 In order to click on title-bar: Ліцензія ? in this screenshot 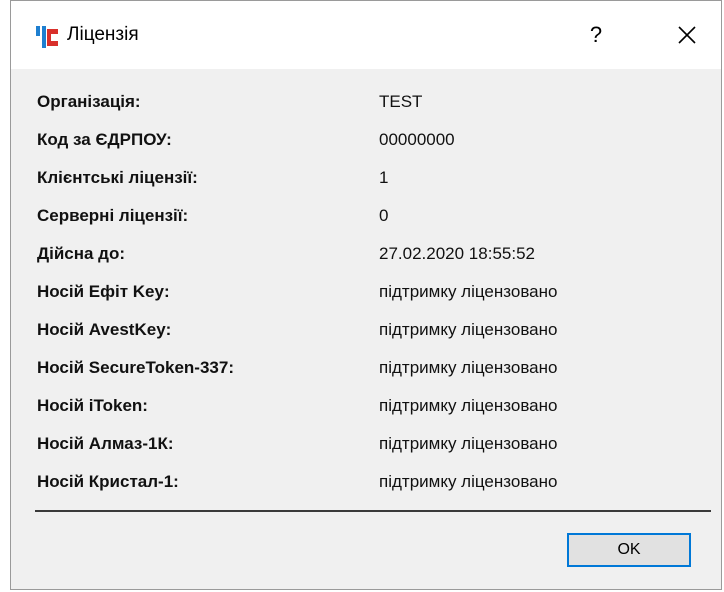, I will do `click(366, 35)`.